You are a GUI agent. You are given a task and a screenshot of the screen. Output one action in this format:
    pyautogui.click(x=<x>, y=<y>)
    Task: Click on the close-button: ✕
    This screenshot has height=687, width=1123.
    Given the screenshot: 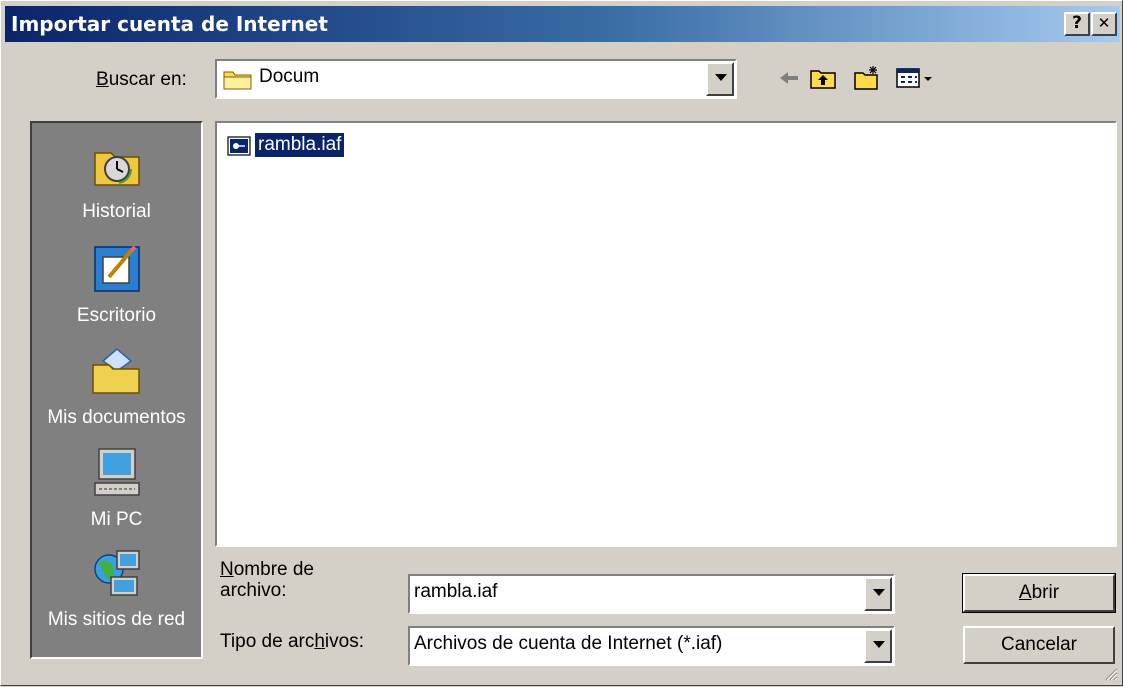 What is the action you would take?
    pyautogui.click(x=1104, y=24)
    